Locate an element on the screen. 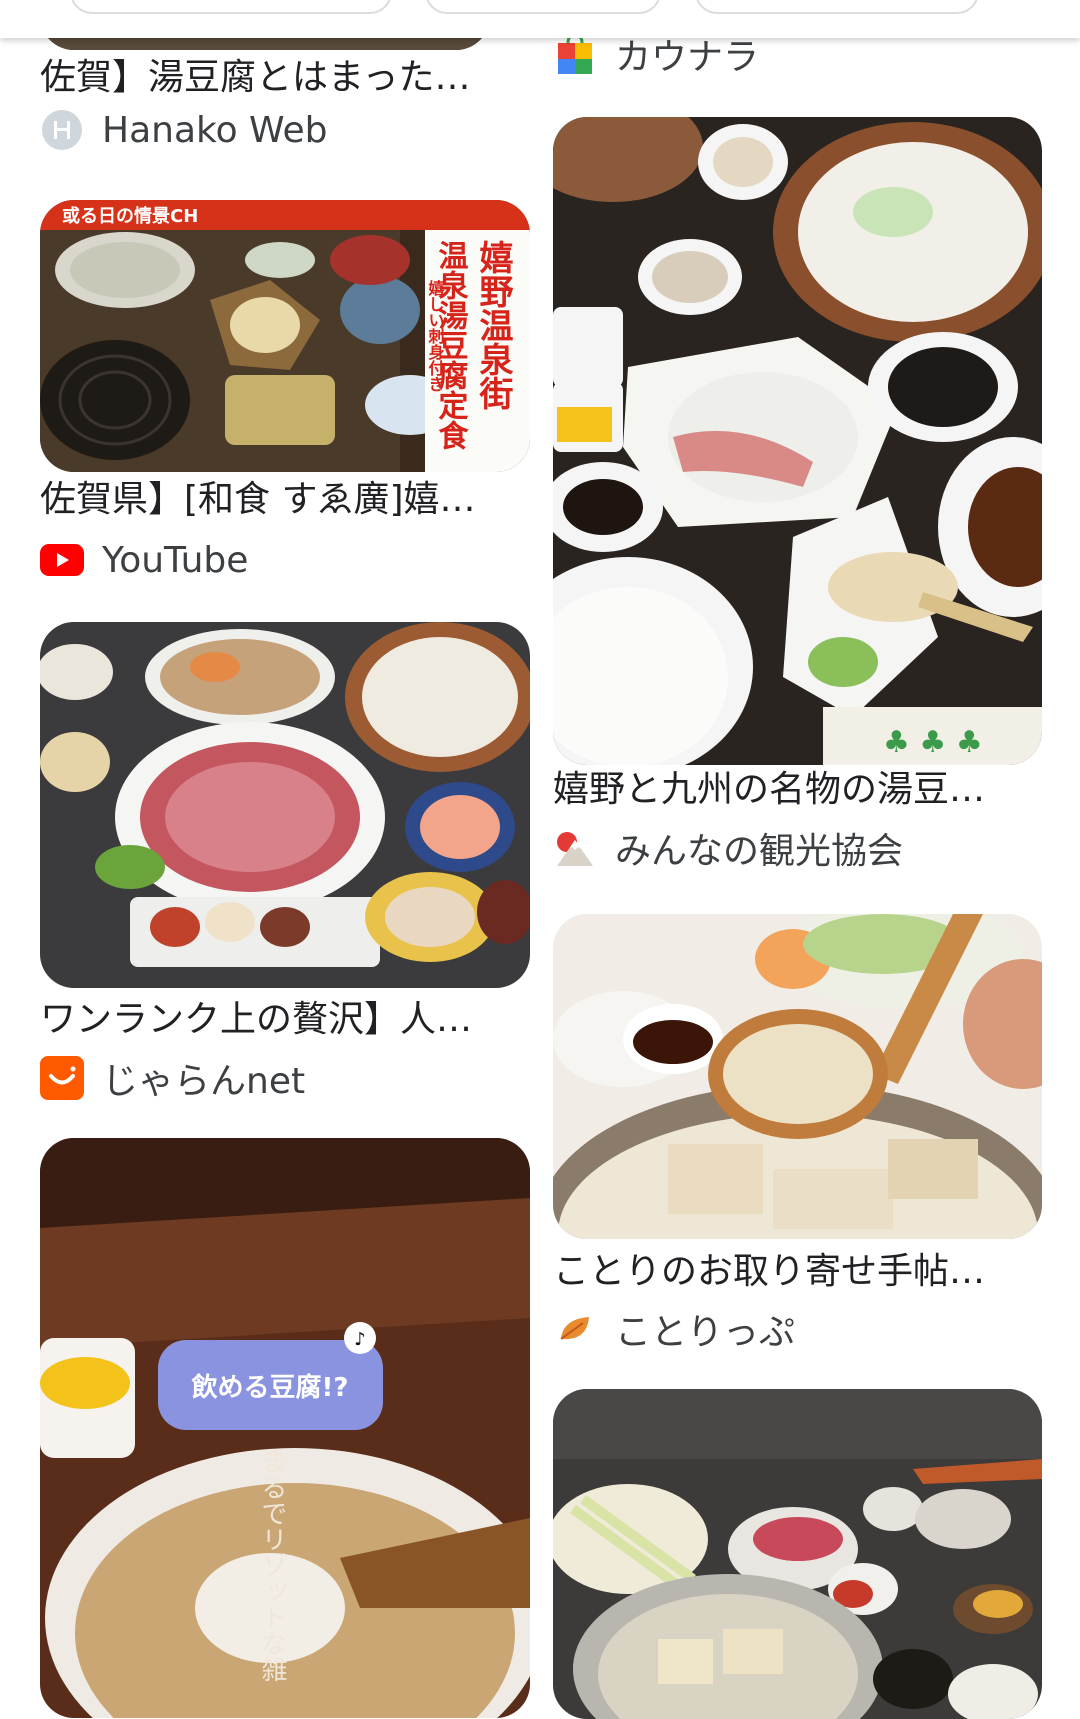 This screenshot has height=1719, width=1080. result-source: Hanako Web is located at coordinates (184, 130).